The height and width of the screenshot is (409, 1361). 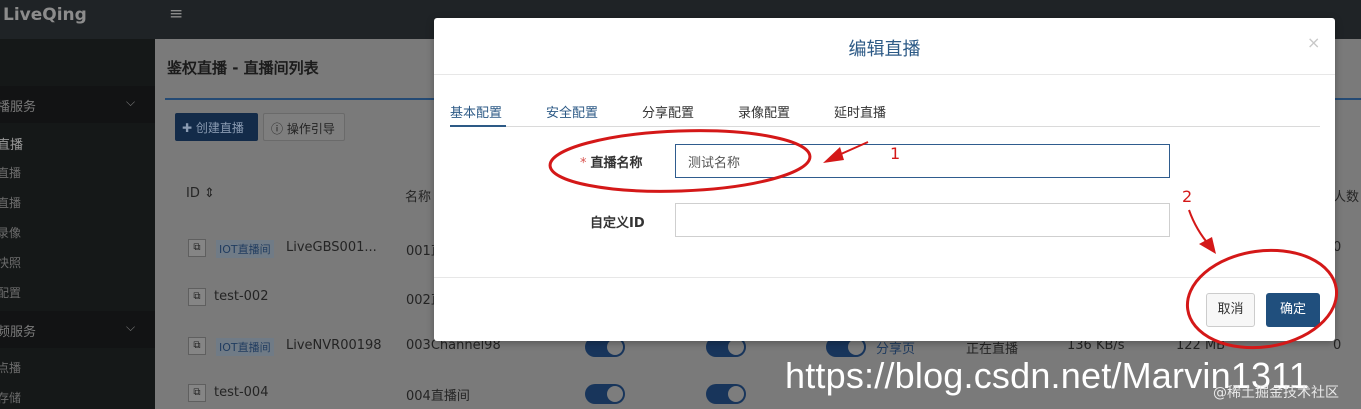 I want to click on guide-button: ⓘ 操作引导, so click(x=304, y=127).